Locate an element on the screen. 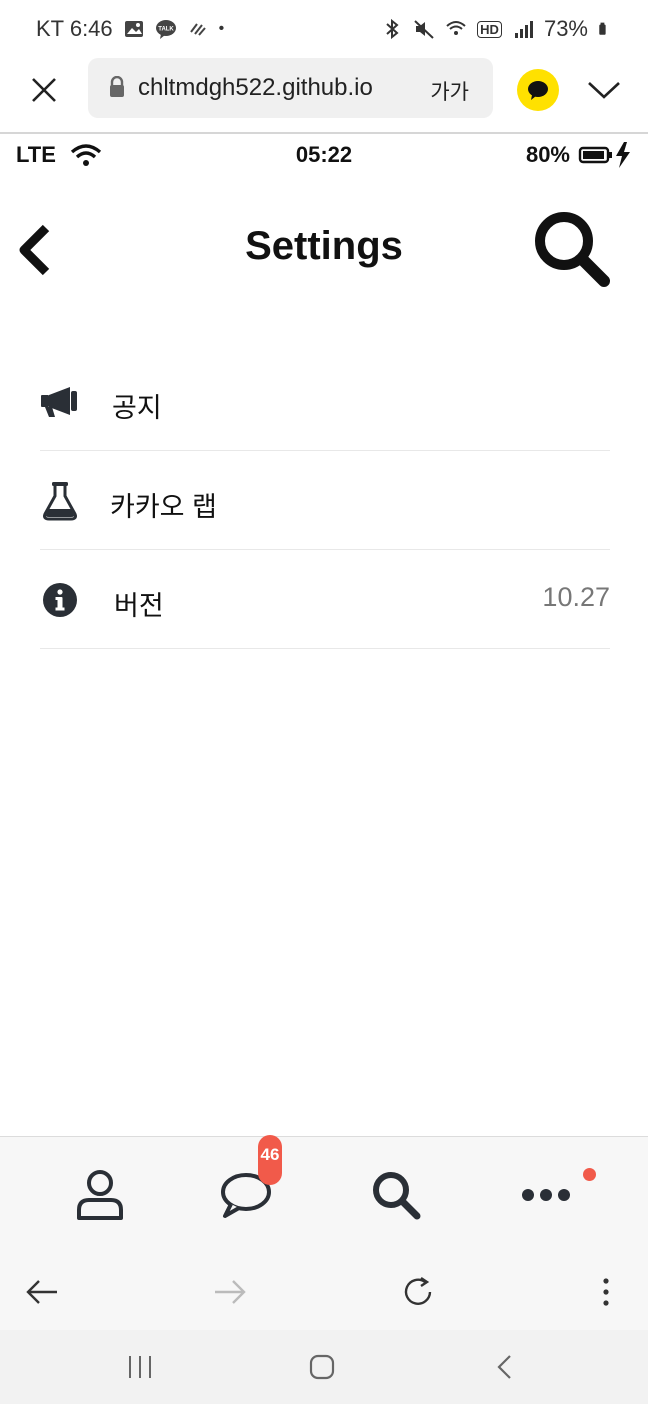  more-icon is located at coordinates (546, 1195).